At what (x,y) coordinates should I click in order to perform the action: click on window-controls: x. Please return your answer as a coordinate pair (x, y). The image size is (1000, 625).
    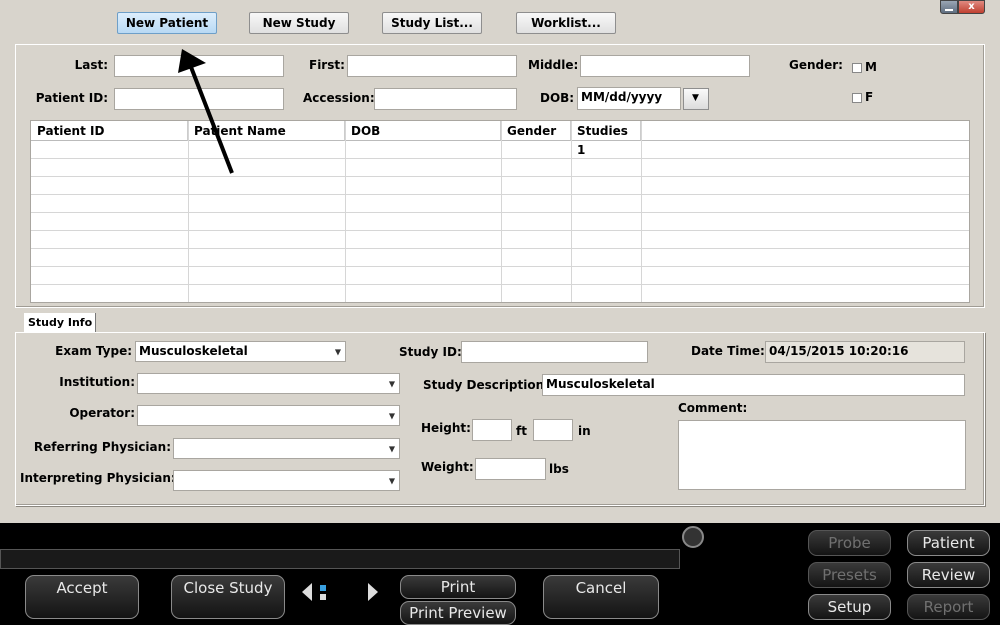
    Looking at the image, I should click on (962, 7).